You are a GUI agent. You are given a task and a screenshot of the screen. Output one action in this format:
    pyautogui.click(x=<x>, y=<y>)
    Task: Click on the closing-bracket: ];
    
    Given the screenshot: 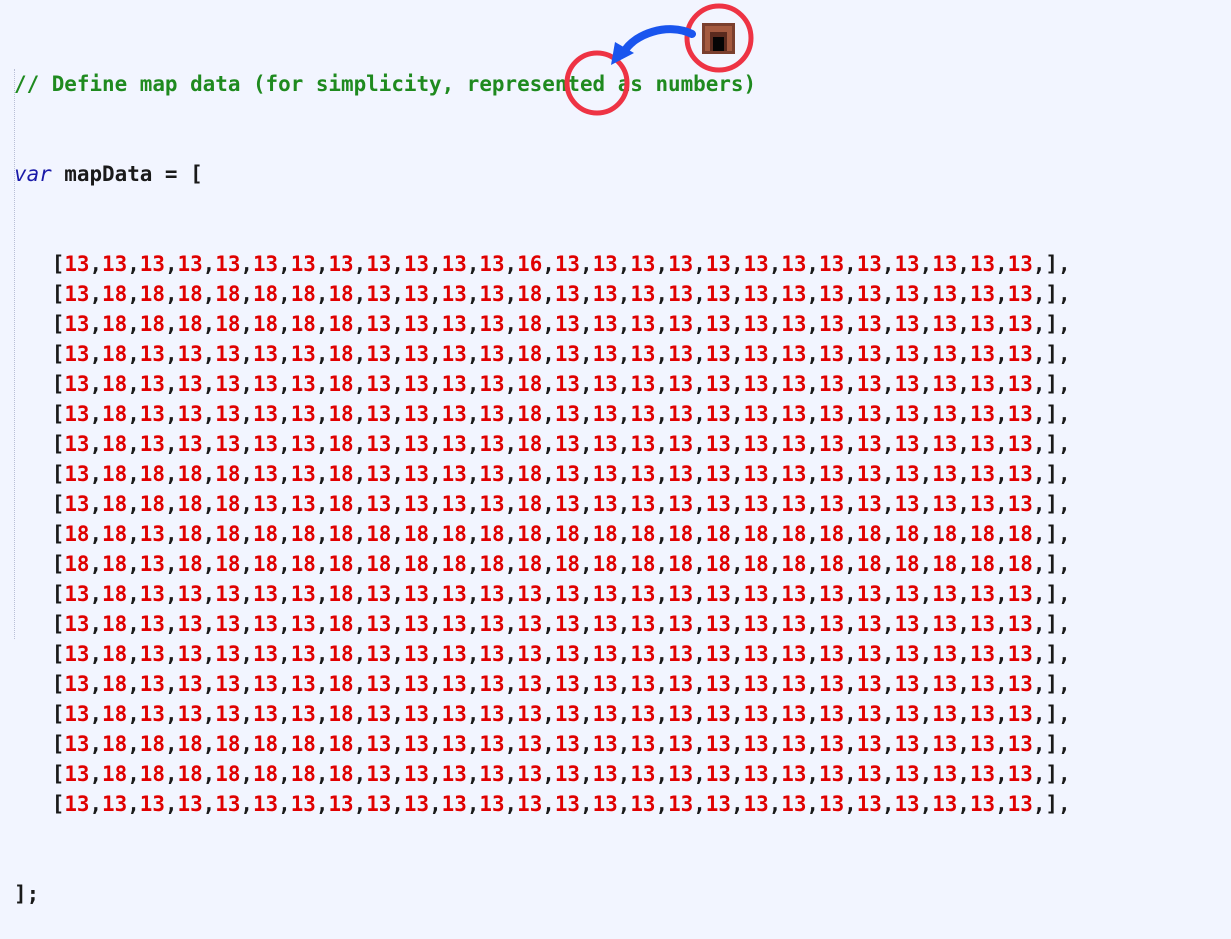 What is the action you would take?
    pyautogui.click(x=27, y=894)
    